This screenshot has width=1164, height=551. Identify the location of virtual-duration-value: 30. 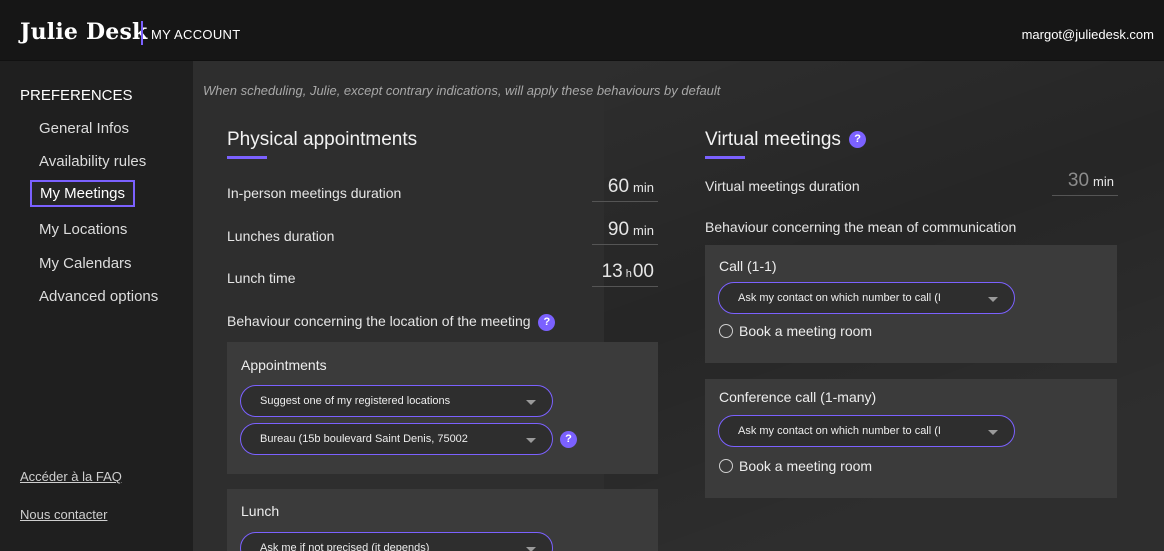
(1078, 180).